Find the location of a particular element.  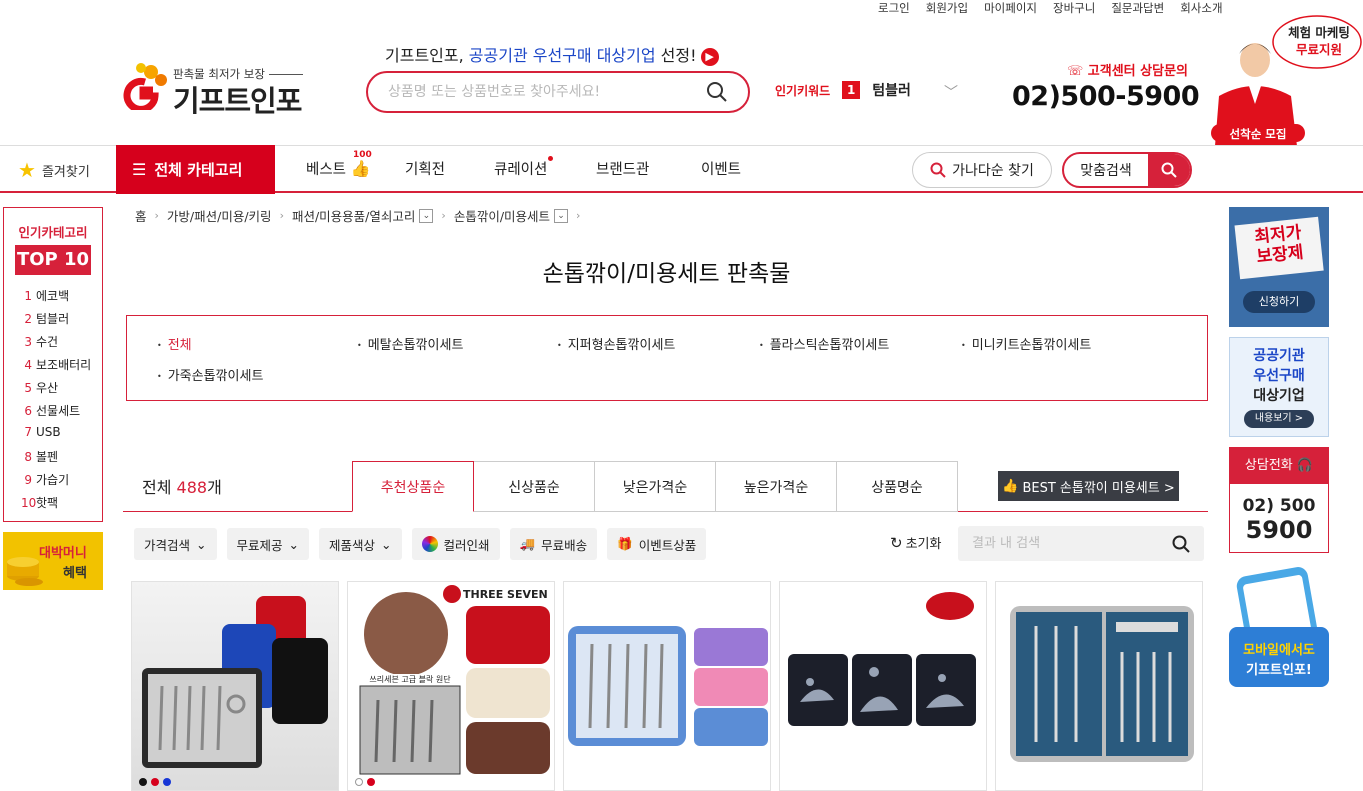

chevron-right-icon: › is located at coordinates (443, 215).